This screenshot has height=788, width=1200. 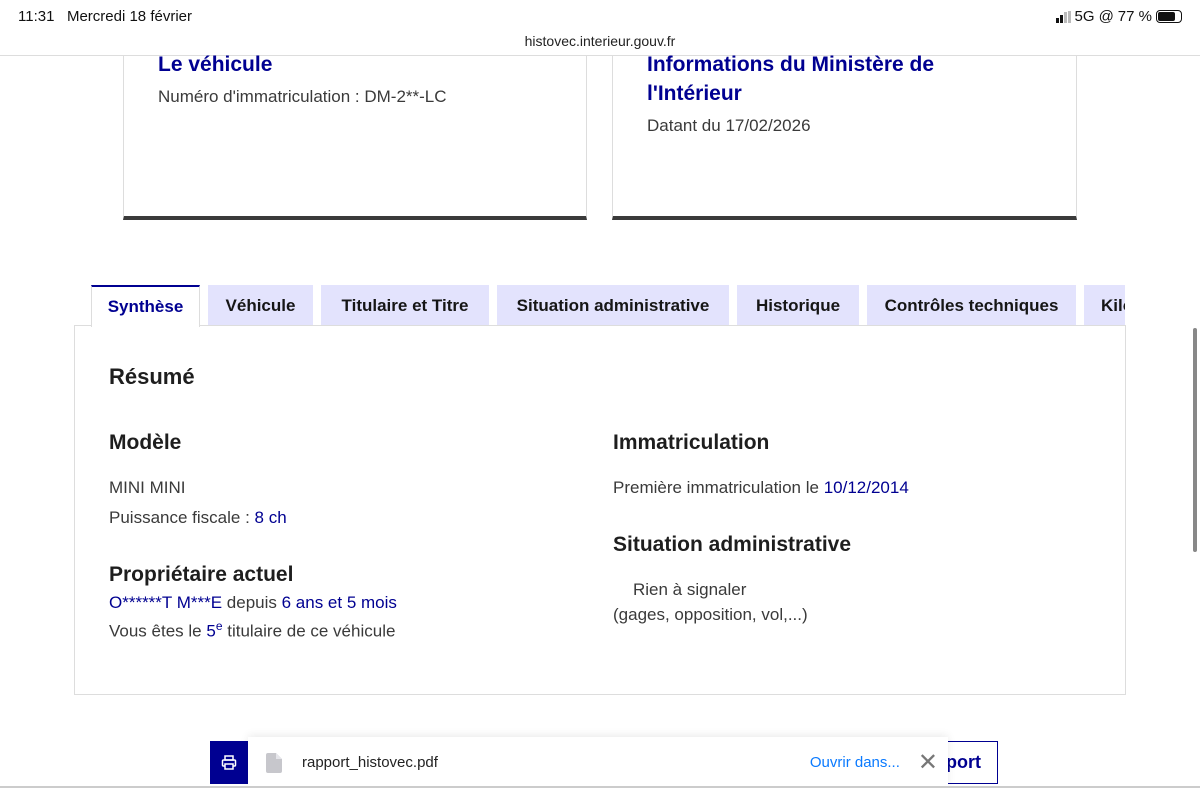 I want to click on status-indicators: 5G @77 %, so click(x=1118, y=16).